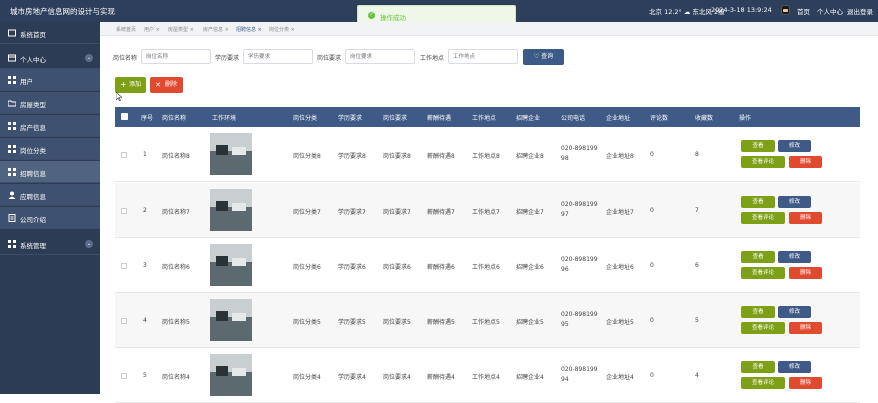 This screenshot has width=878, height=403. I want to click on profile-link: 个人中心, so click(830, 11).